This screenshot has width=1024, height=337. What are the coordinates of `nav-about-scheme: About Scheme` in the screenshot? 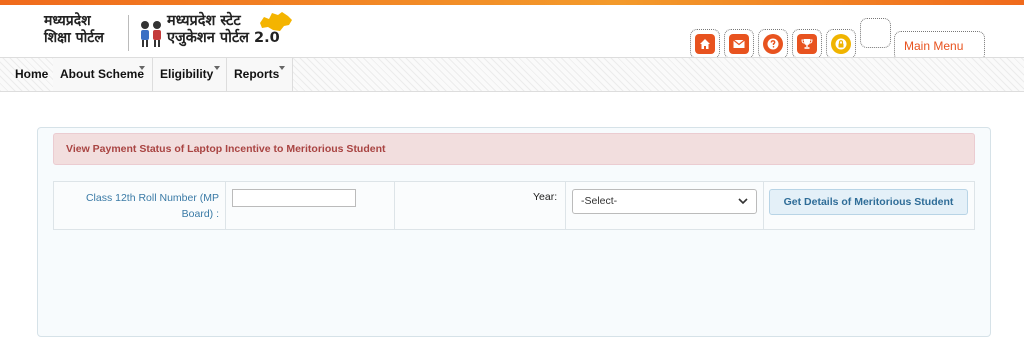 It's located at (103, 74).